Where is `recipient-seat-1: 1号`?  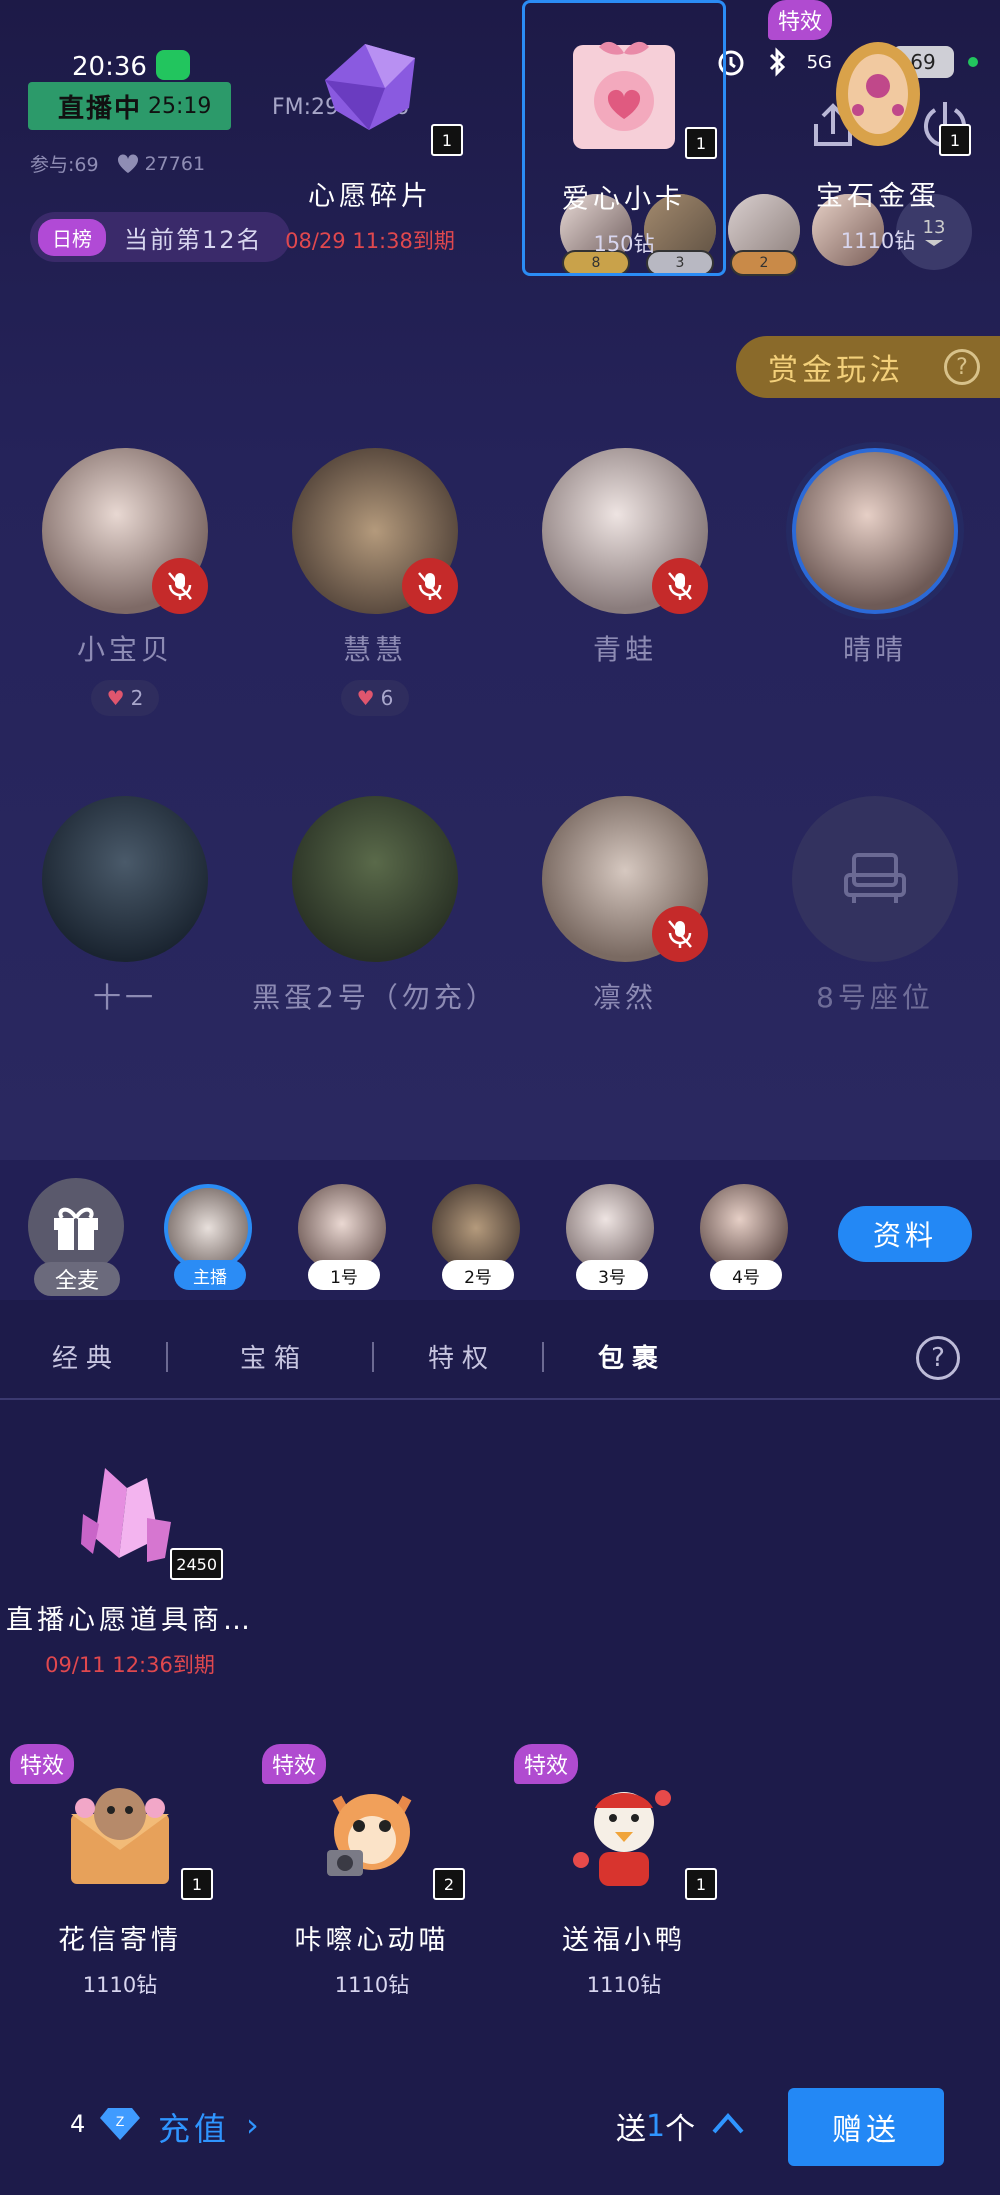 recipient-seat-1: 1号 is located at coordinates (343, 1237).